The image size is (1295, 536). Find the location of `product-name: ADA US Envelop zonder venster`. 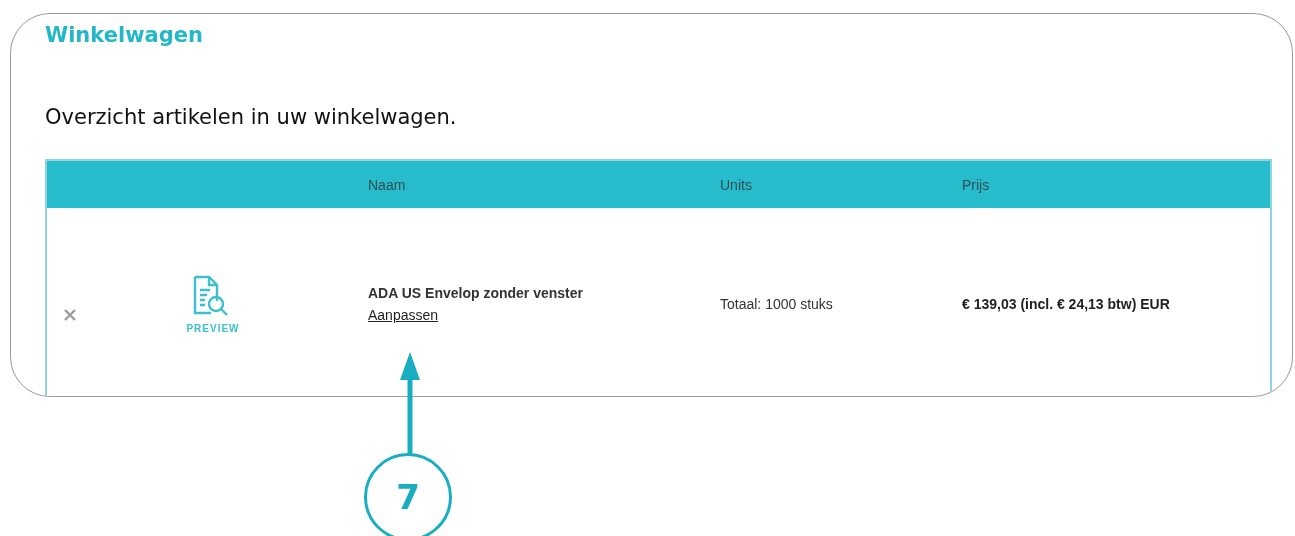

product-name: ADA US Envelop zonder venster is located at coordinates (475, 293).